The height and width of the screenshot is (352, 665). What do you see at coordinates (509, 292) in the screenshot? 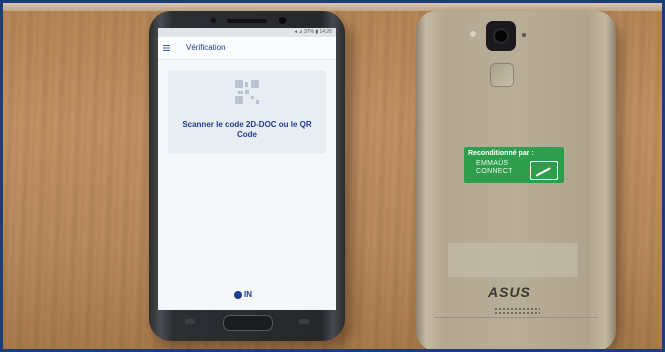
I see `asus-logo: ASUS` at bounding box center [509, 292].